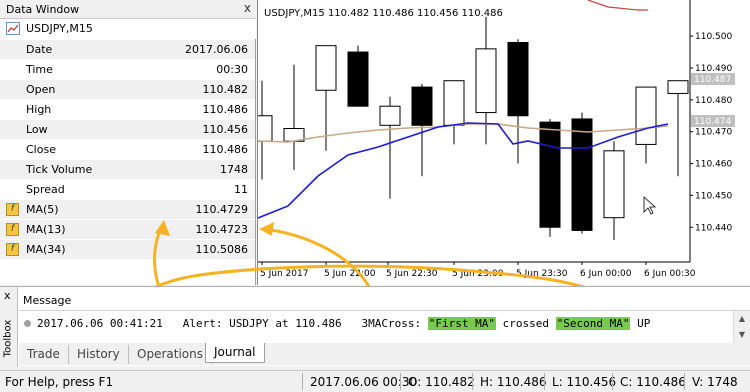 This screenshot has height=392, width=750. I want to click on time-label: 6 Jun 00:30, so click(670, 274).